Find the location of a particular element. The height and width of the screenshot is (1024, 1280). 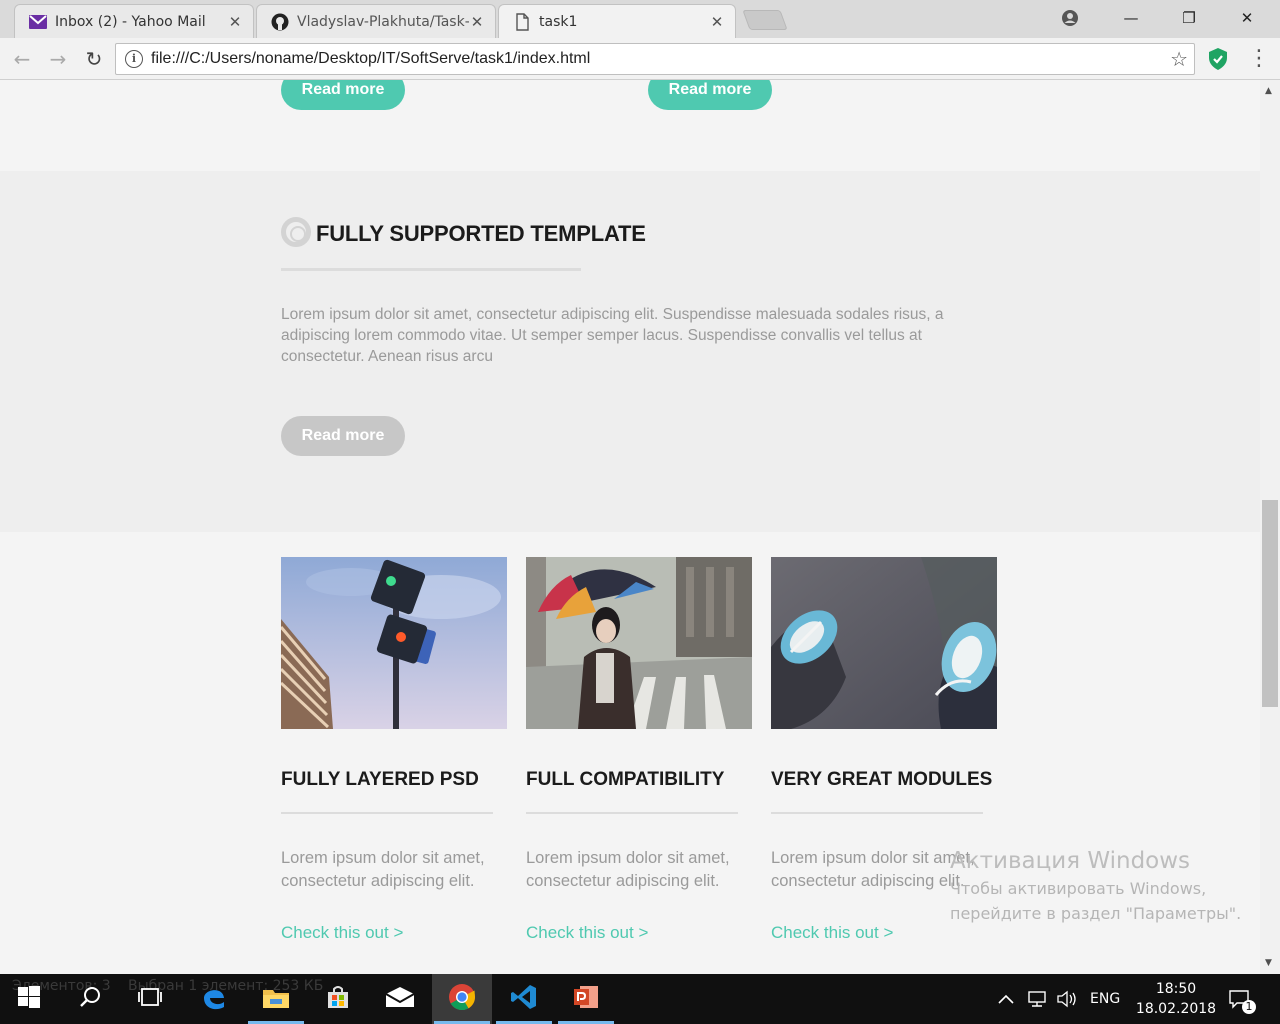

lifebuoy-icon is located at coordinates (296, 232).